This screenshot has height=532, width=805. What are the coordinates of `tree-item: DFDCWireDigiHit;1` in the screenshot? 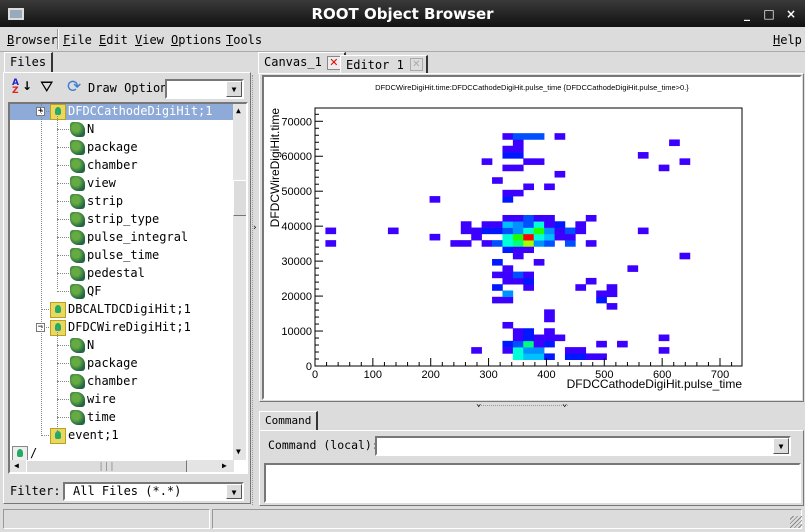 It's located at (120, 327).